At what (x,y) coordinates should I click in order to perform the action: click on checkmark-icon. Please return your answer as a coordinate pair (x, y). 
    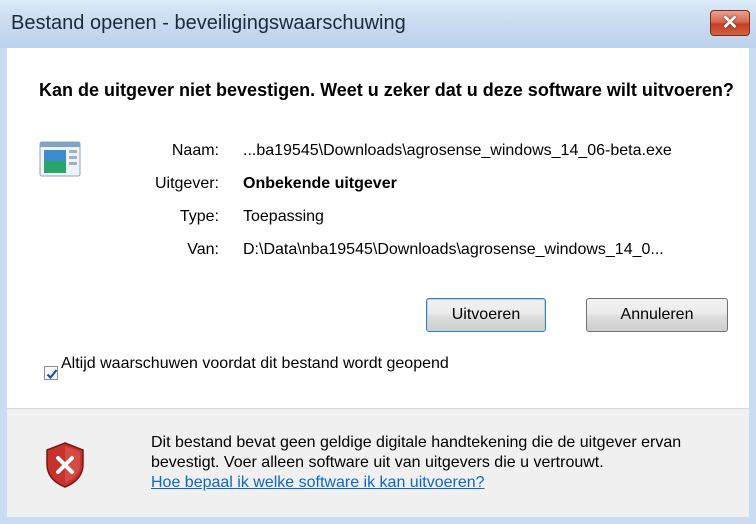
    Looking at the image, I should click on (52, 374).